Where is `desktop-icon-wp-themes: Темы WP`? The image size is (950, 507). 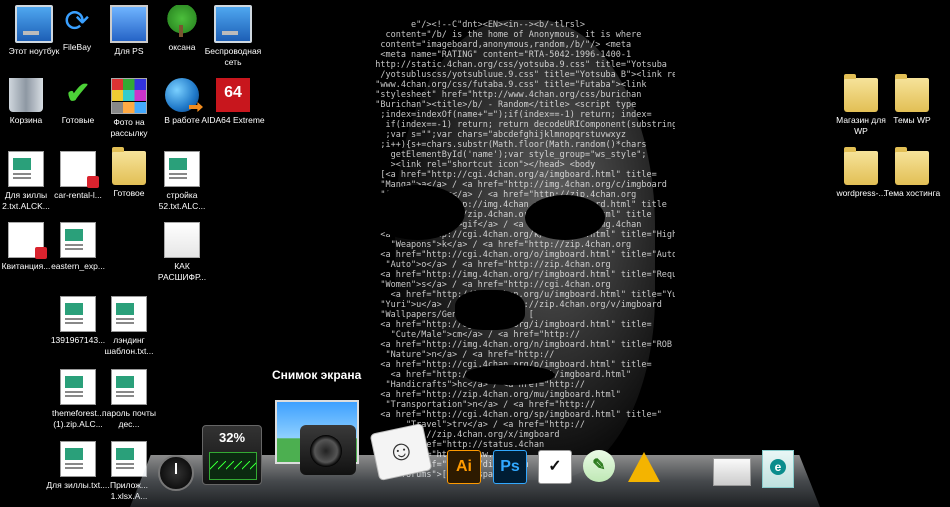 desktop-icon-wp-themes: Темы WP is located at coordinates (912, 100).